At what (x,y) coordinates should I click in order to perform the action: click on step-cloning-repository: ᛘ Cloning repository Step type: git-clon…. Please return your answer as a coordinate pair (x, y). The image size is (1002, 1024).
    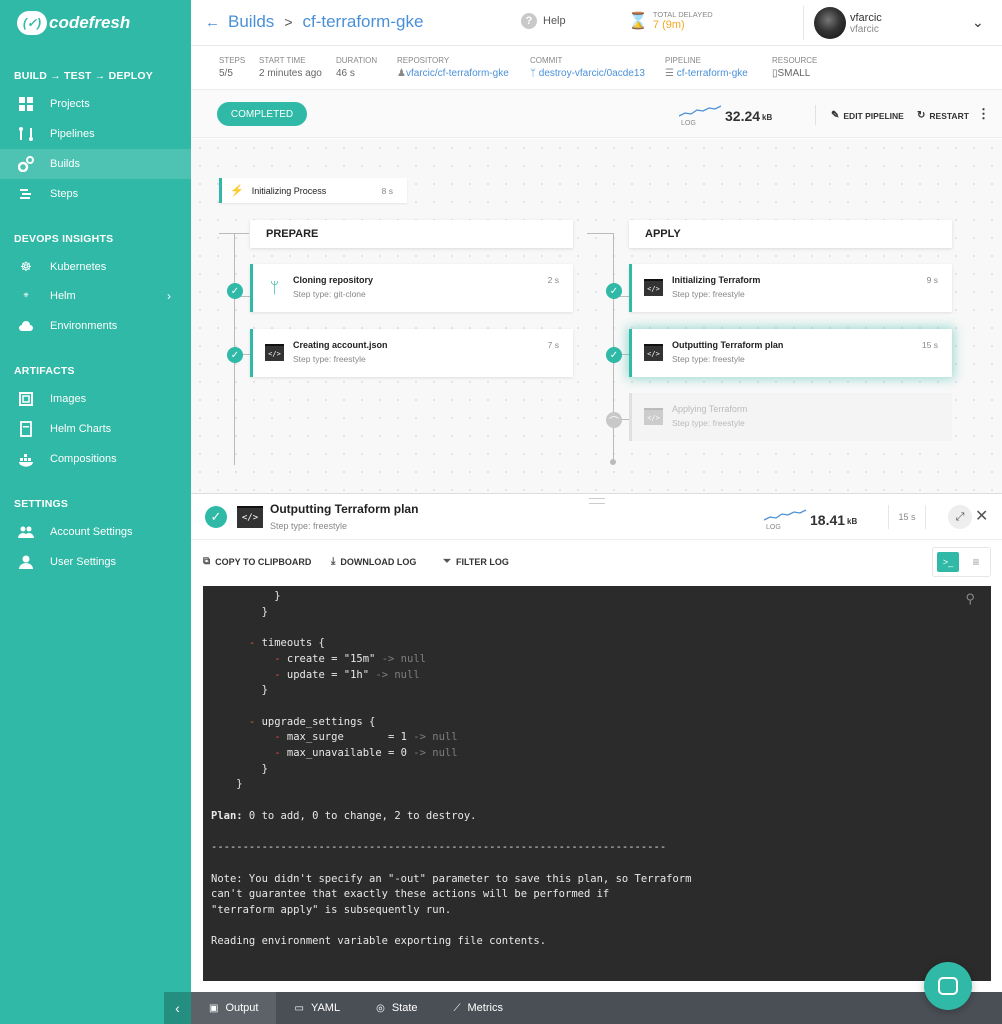
    Looking at the image, I should click on (411, 288).